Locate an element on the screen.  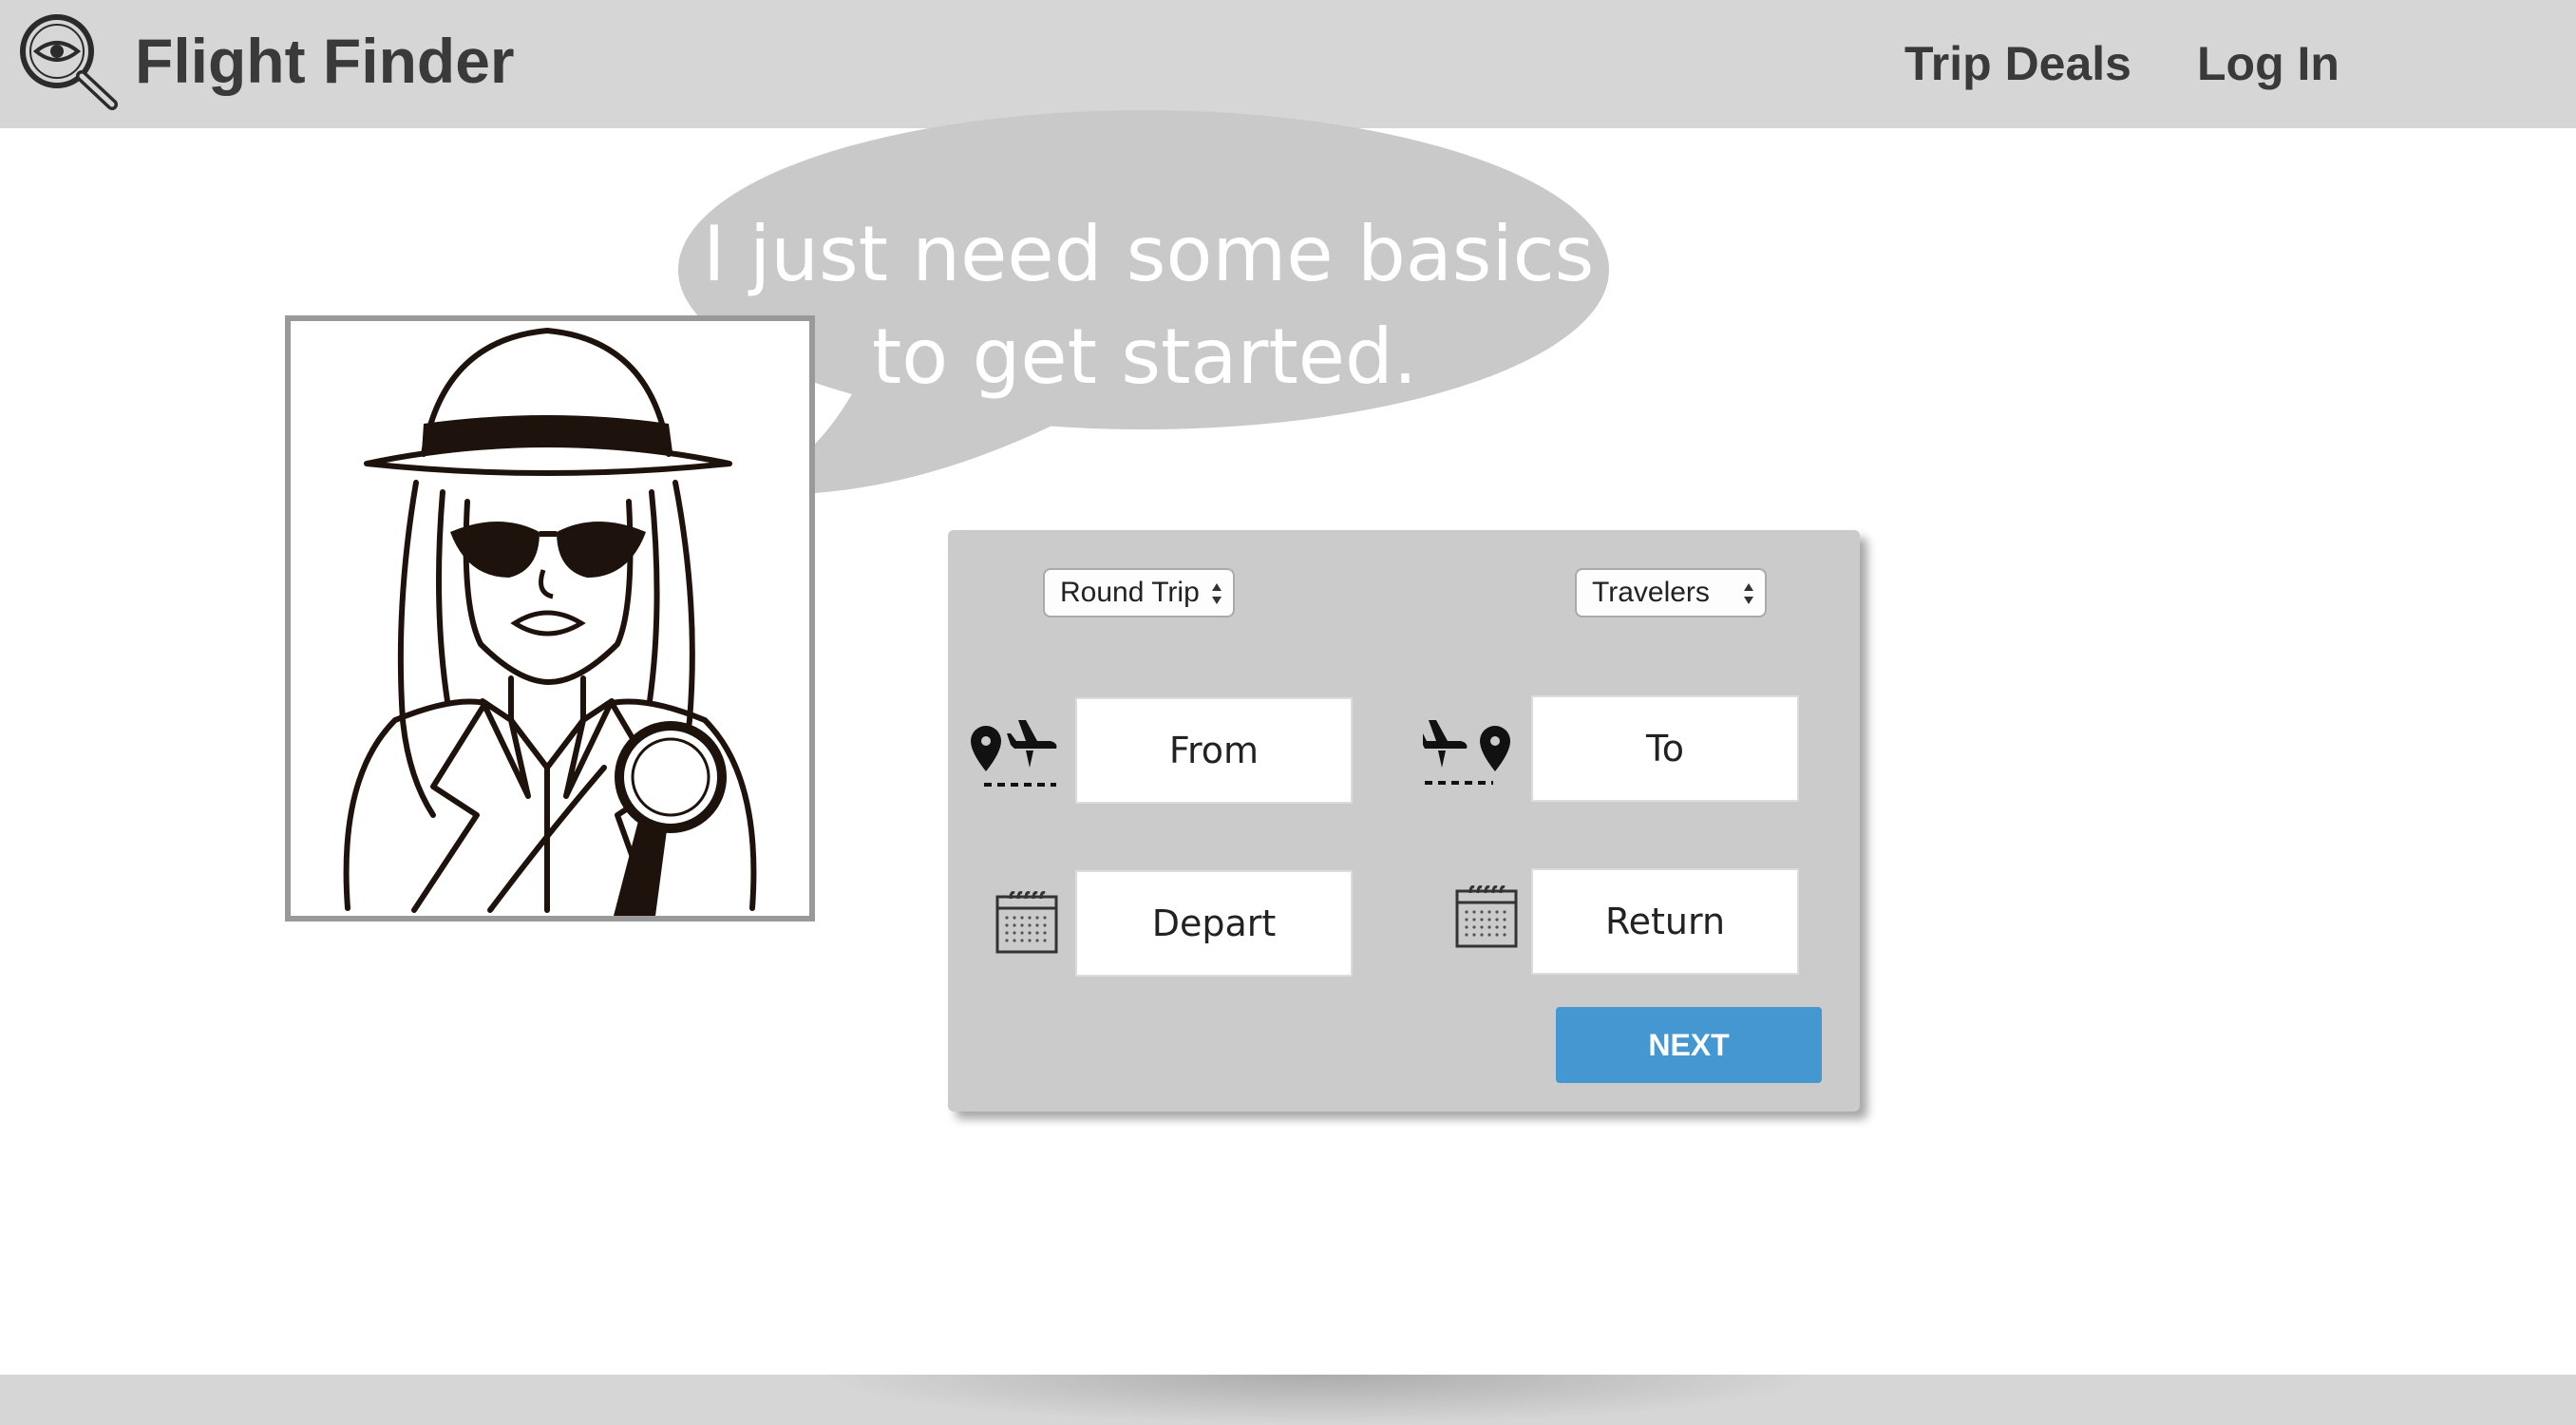
from-input: From is located at coordinates (1214, 750).